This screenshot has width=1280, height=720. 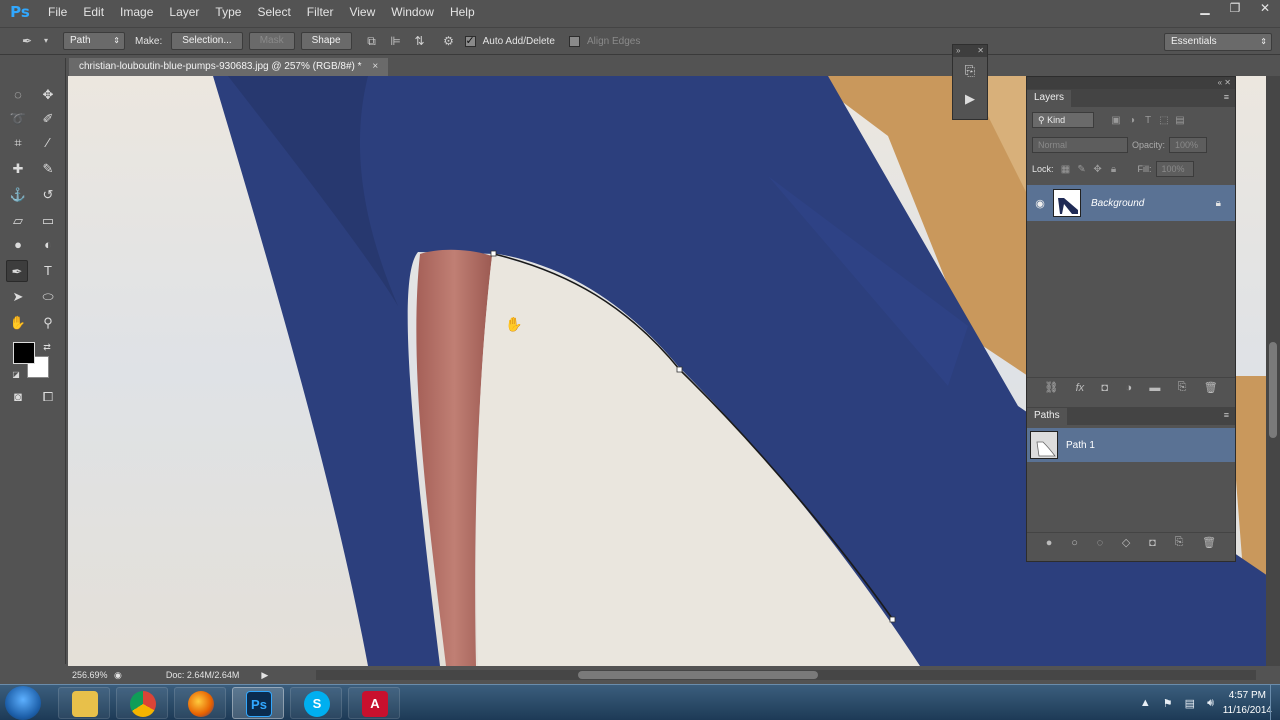 What do you see at coordinates (273, 12) in the screenshot?
I see `menu-select: Select` at bounding box center [273, 12].